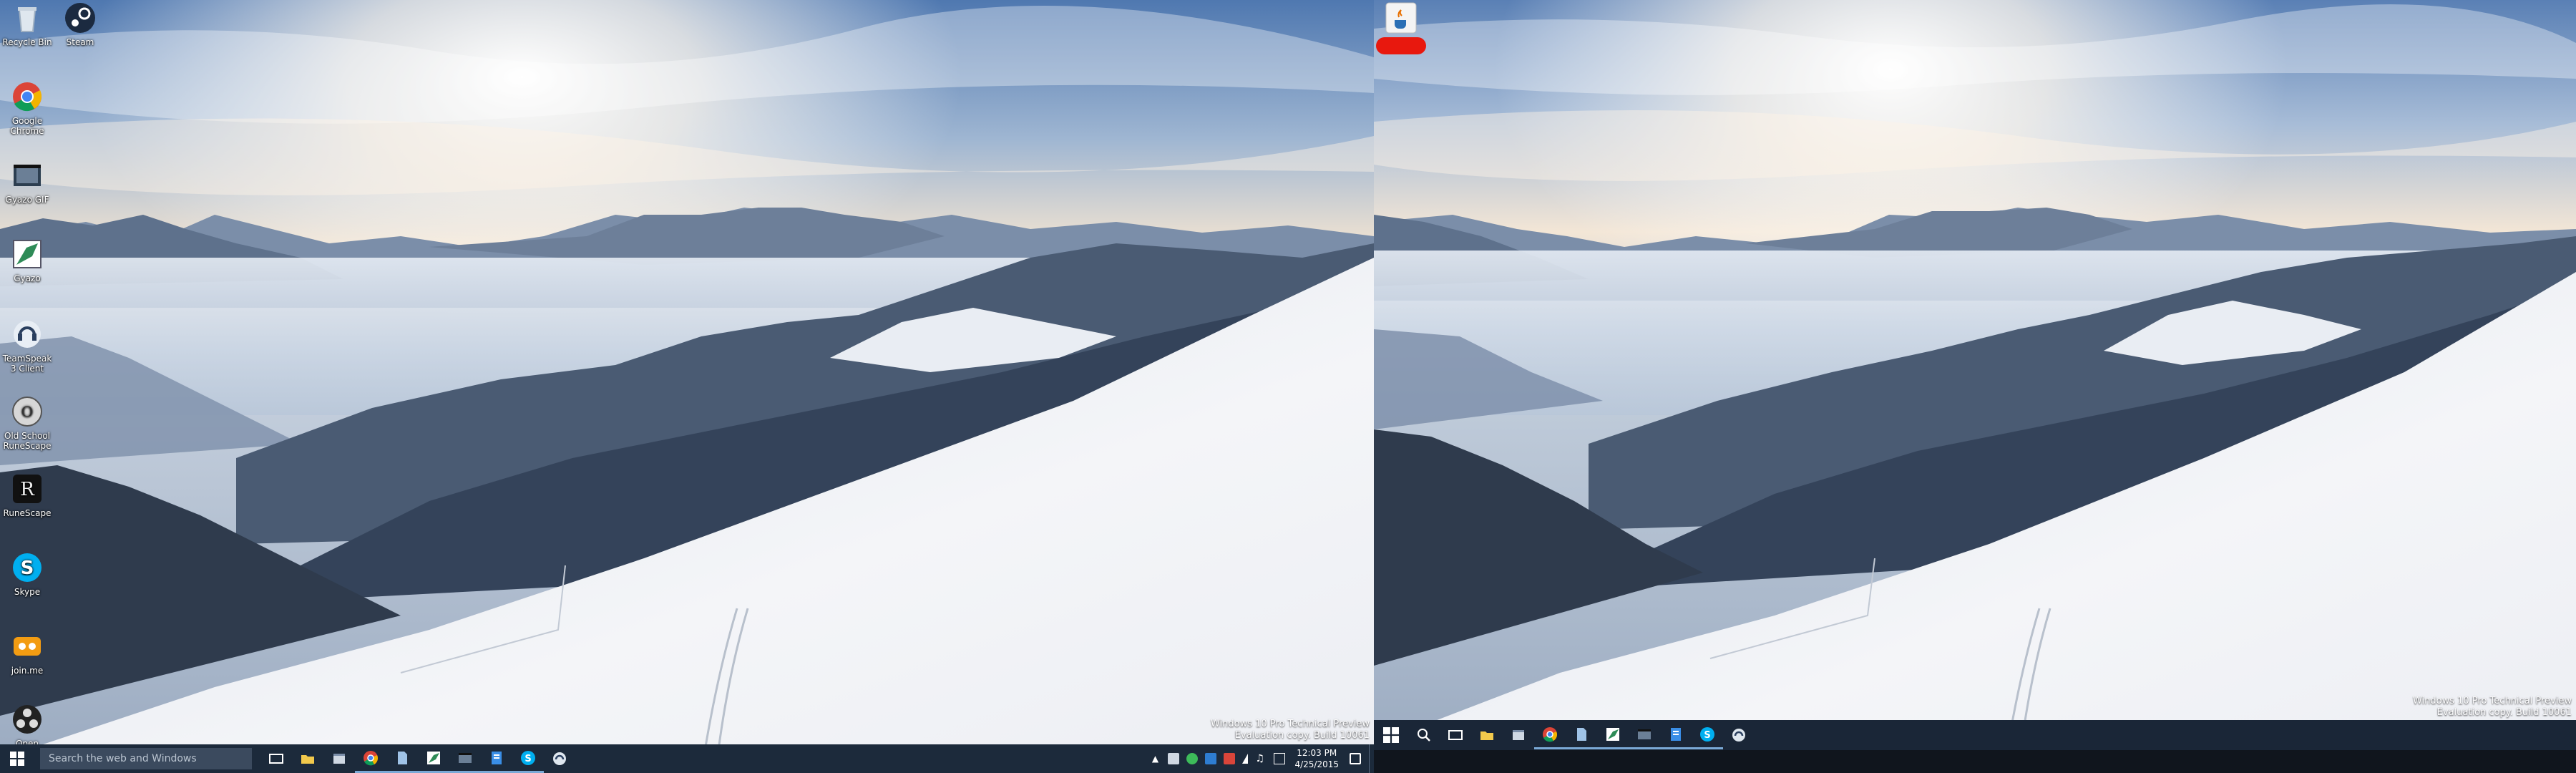  I want to click on search-icon, so click(1424, 735).